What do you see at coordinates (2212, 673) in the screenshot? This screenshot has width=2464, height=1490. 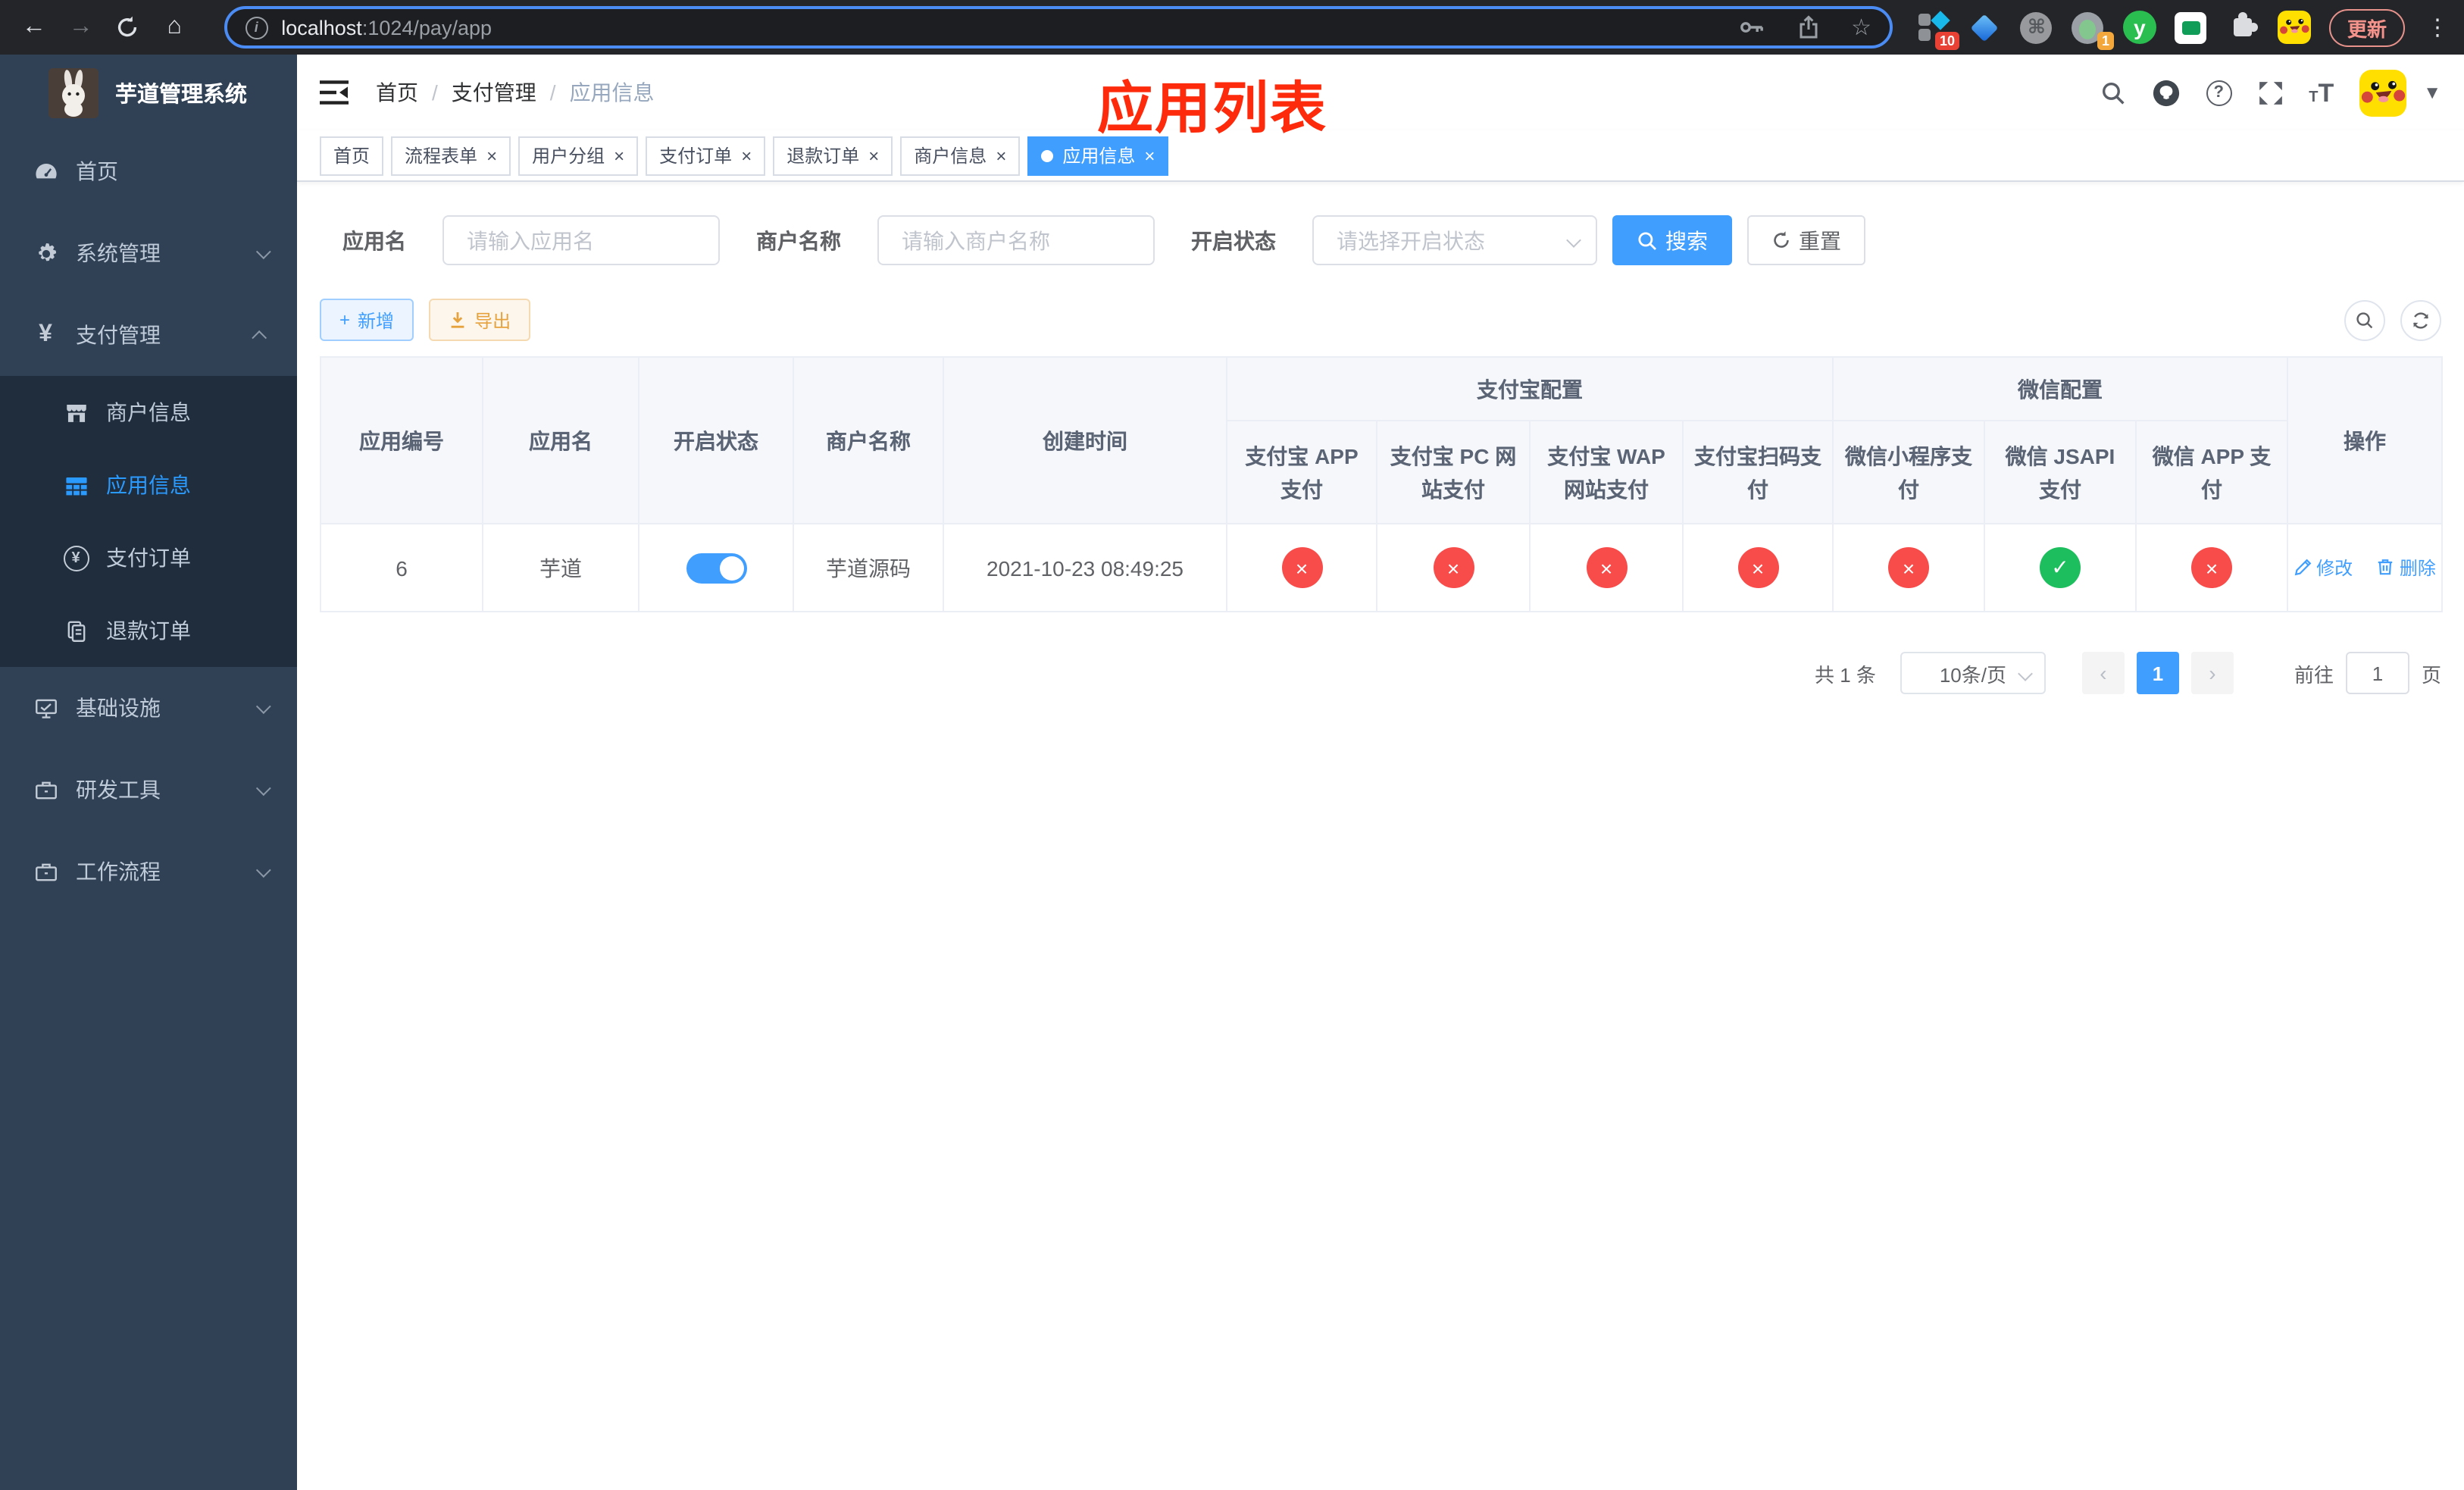 I see `next-page-button: ›` at bounding box center [2212, 673].